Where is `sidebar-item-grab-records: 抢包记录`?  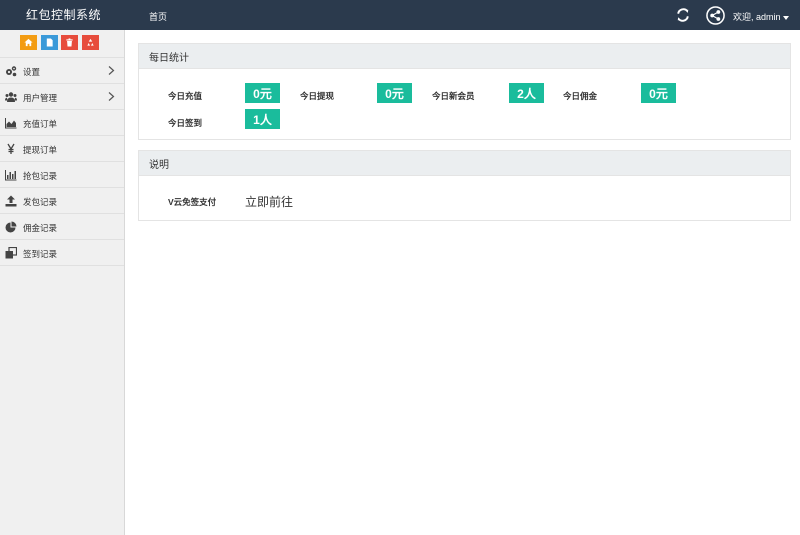
sidebar-item-grab-records: 抢包记录 is located at coordinates (62, 175).